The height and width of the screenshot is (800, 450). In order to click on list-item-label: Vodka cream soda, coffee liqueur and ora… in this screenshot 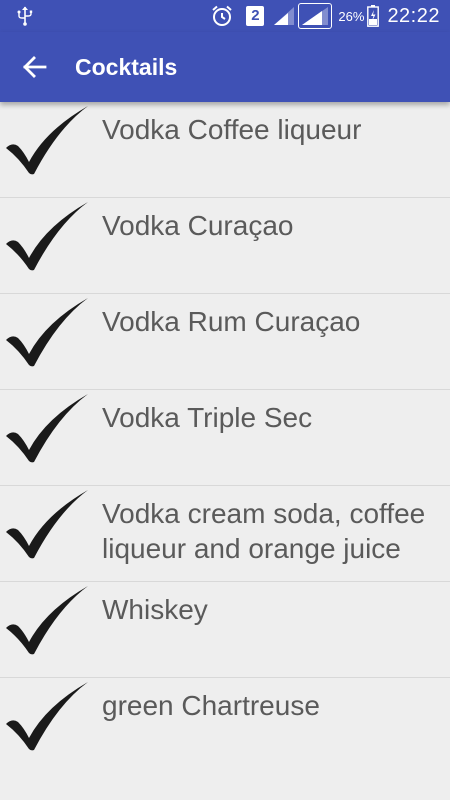, I will do `click(264, 531)`.